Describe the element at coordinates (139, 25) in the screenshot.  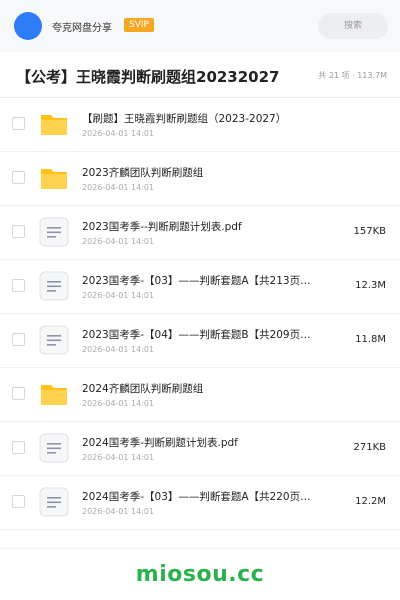
I see `svip-badge: SVIP` at that location.